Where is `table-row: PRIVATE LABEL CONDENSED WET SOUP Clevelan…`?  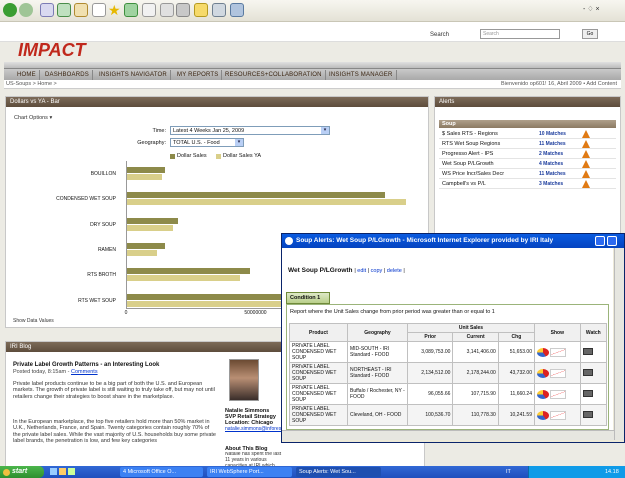 table-row: PRIVATE LABEL CONDENSED WET SOUP Clevelan… is located at coordinates (448, 415).